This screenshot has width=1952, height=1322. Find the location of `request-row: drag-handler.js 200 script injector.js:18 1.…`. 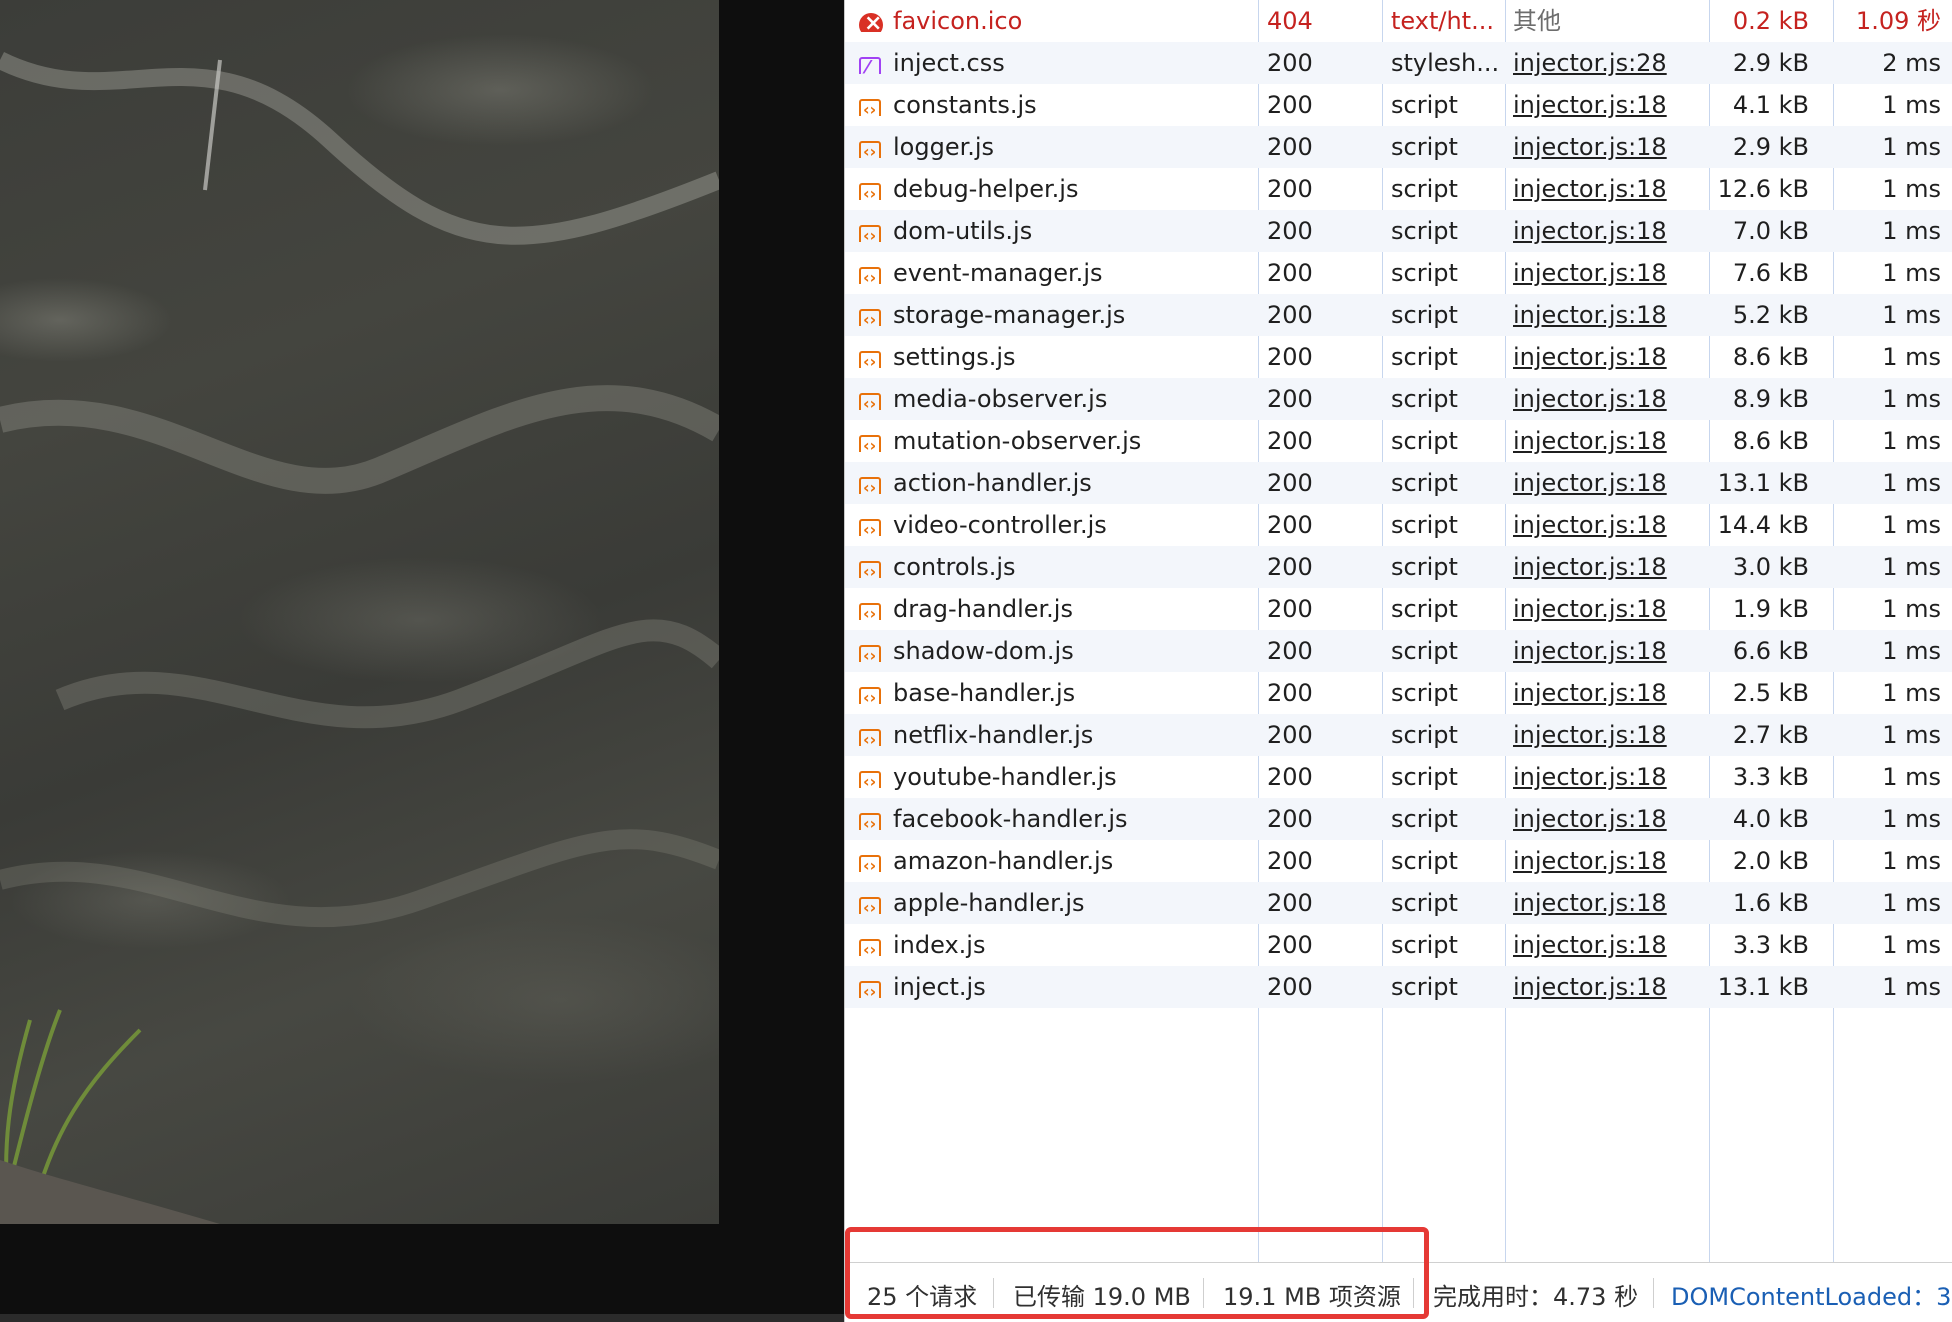

request-row: drag-handler.js 200 script injector.js:18 1.… is located at coordinates (1398, 609).